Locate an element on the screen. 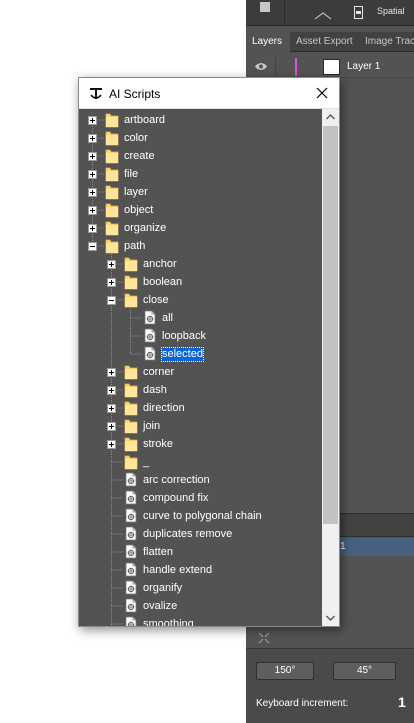  transform-icon is located at coordinates (264, 638).